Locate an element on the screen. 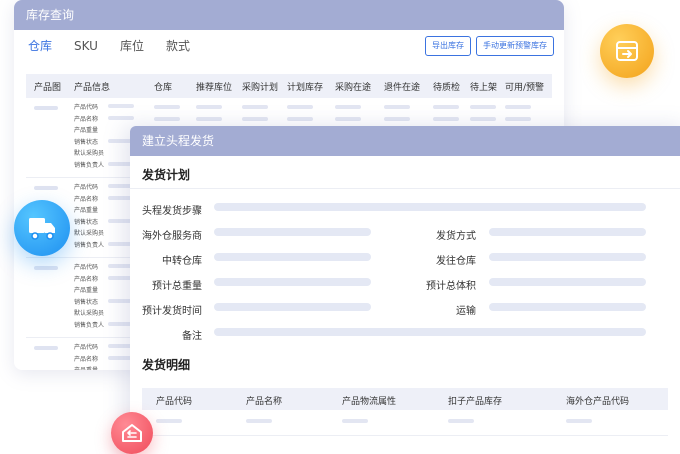 The image size is (680, 454). tab-location: 库位 is located at coordinates (132, 47).